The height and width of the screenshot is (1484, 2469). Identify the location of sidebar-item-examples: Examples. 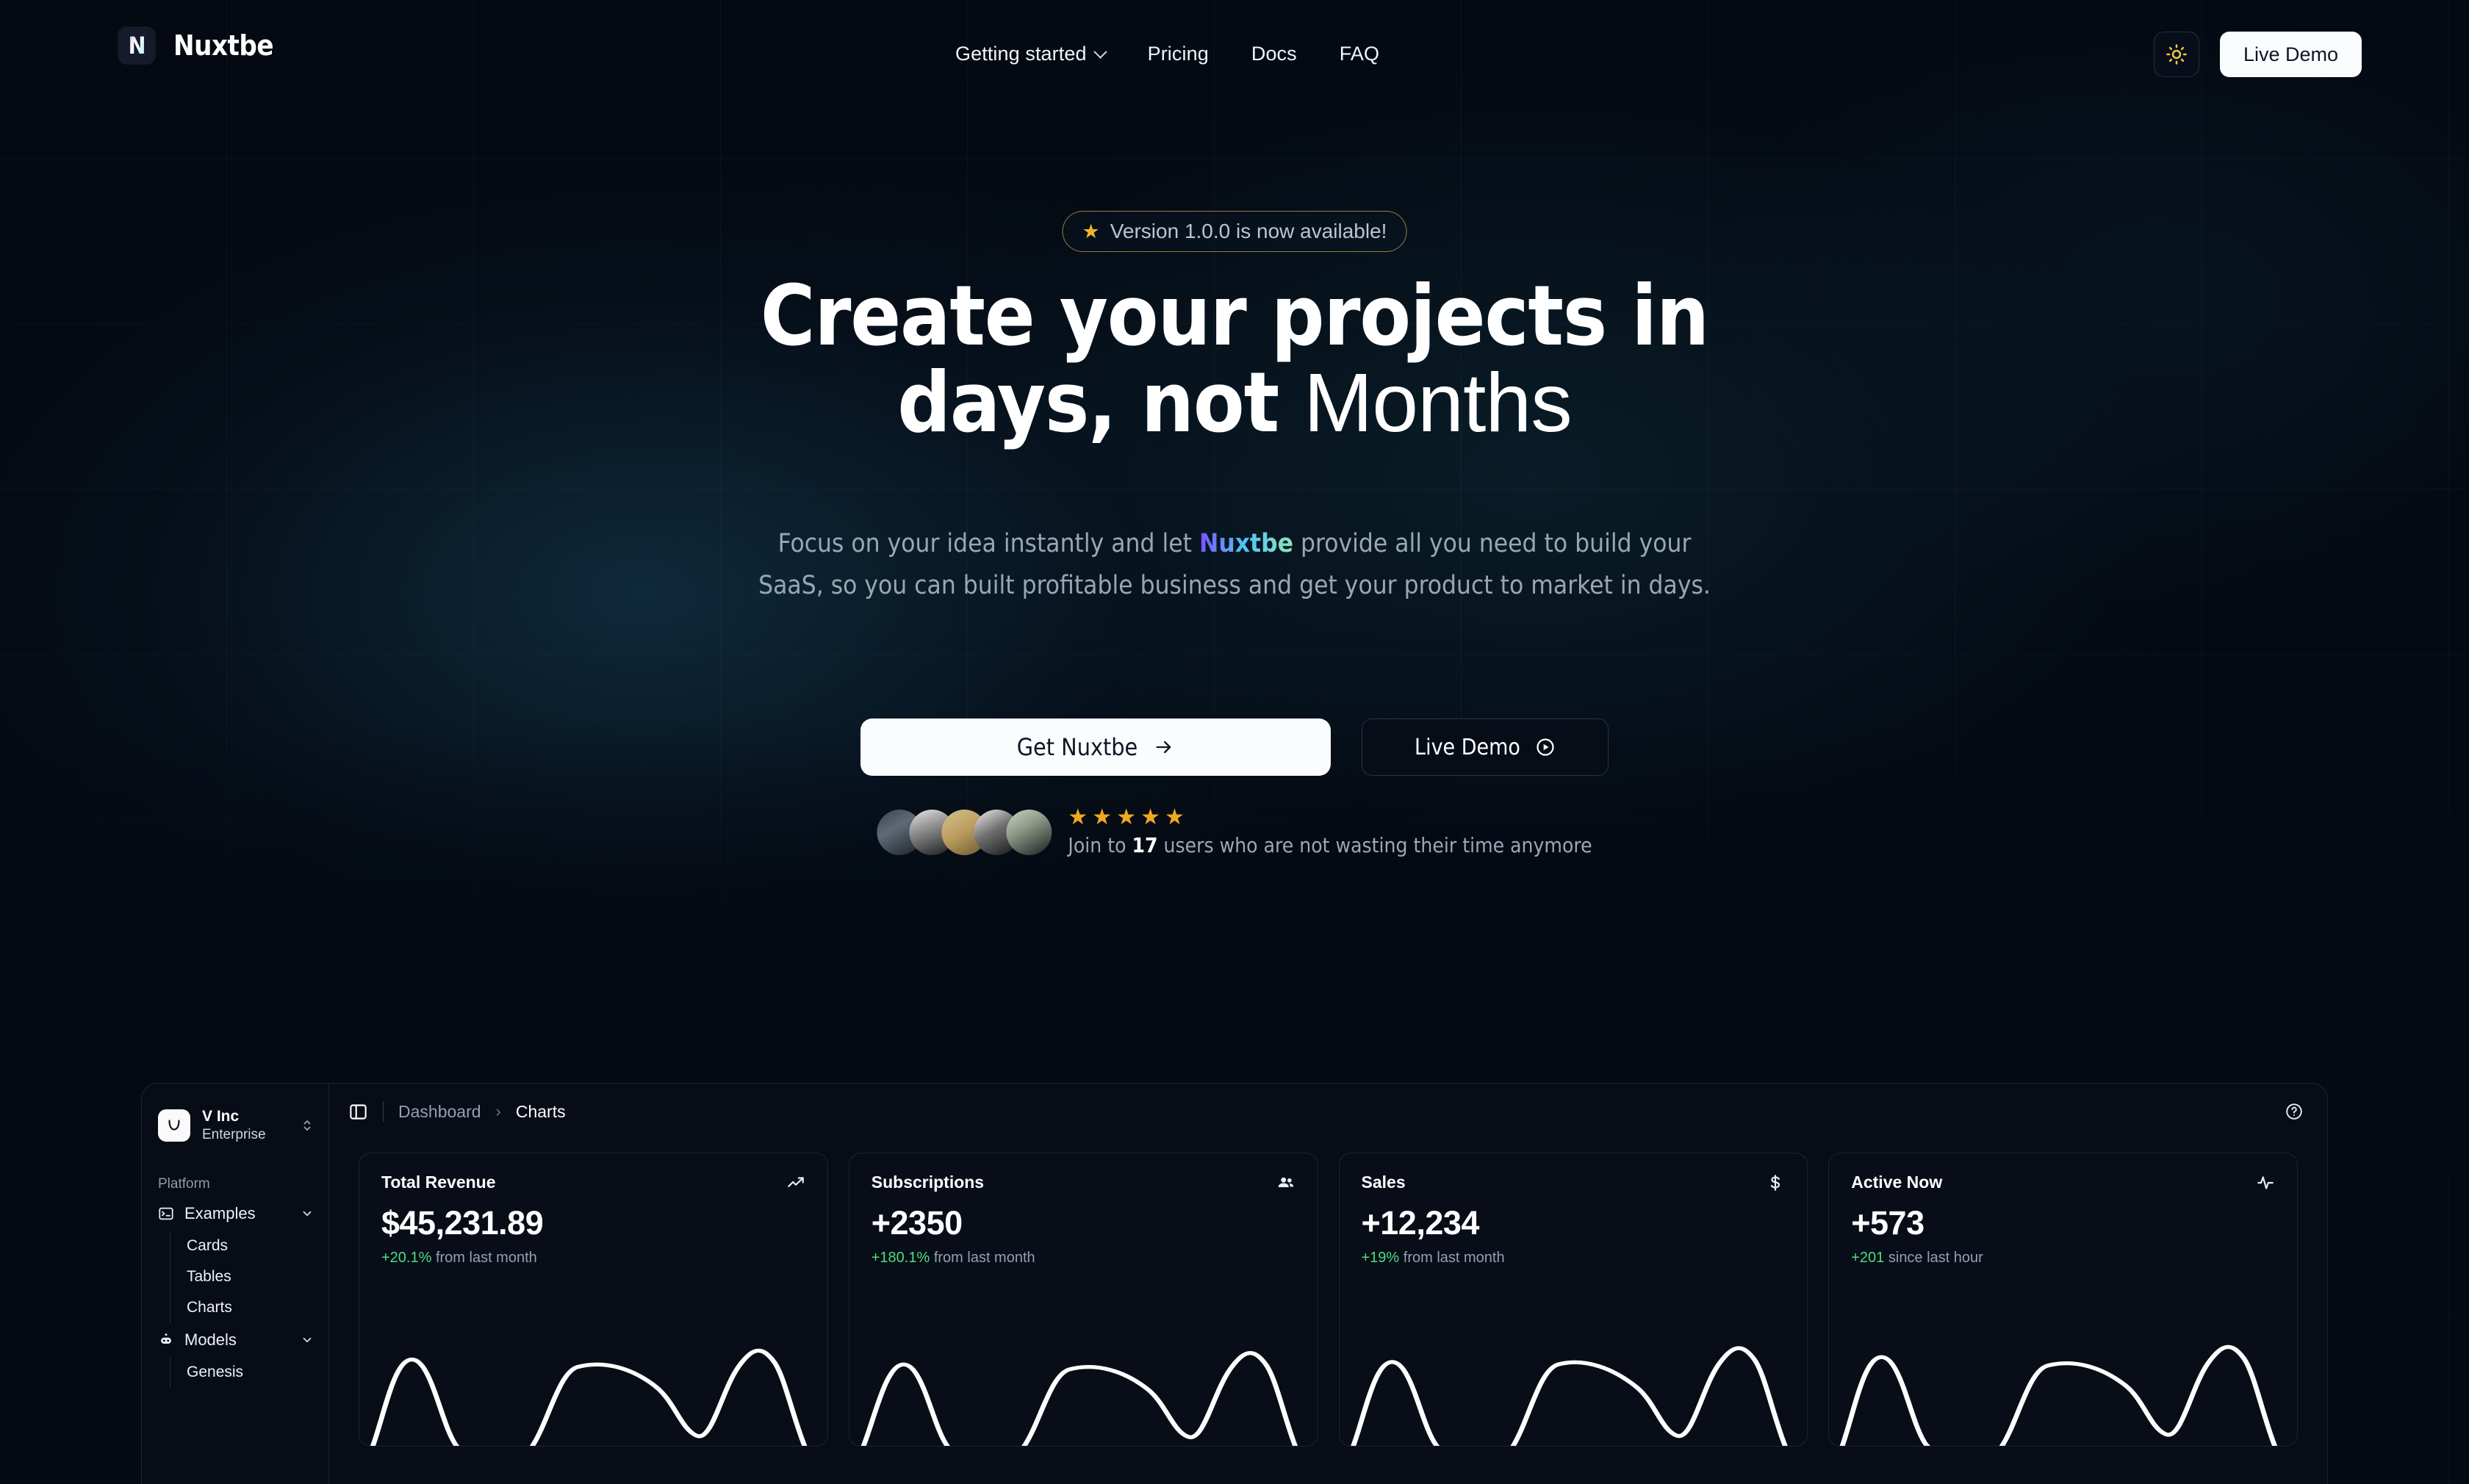
(235, 1214).